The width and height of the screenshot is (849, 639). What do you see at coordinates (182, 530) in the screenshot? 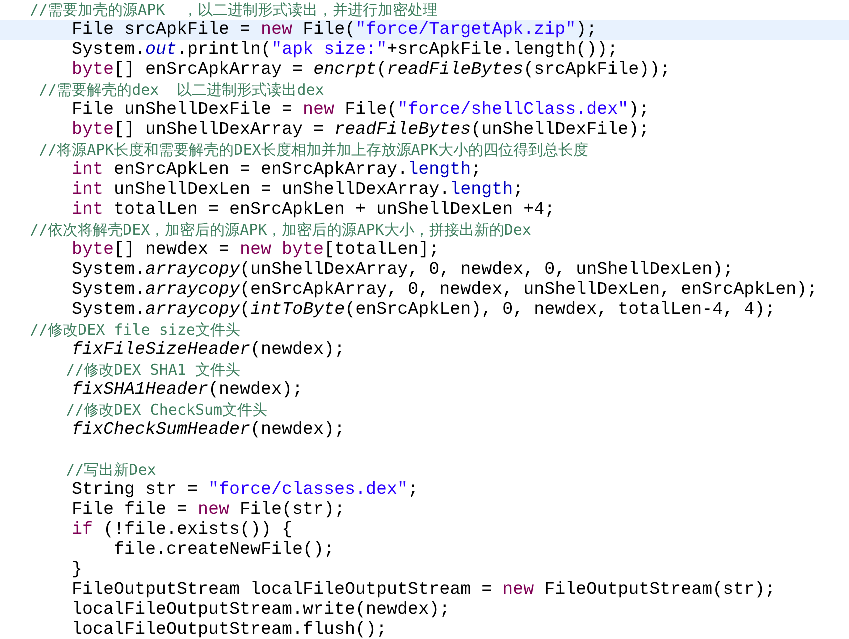
I see `code-line: if (!file.exists()) {` at bounding box center [182, 530].